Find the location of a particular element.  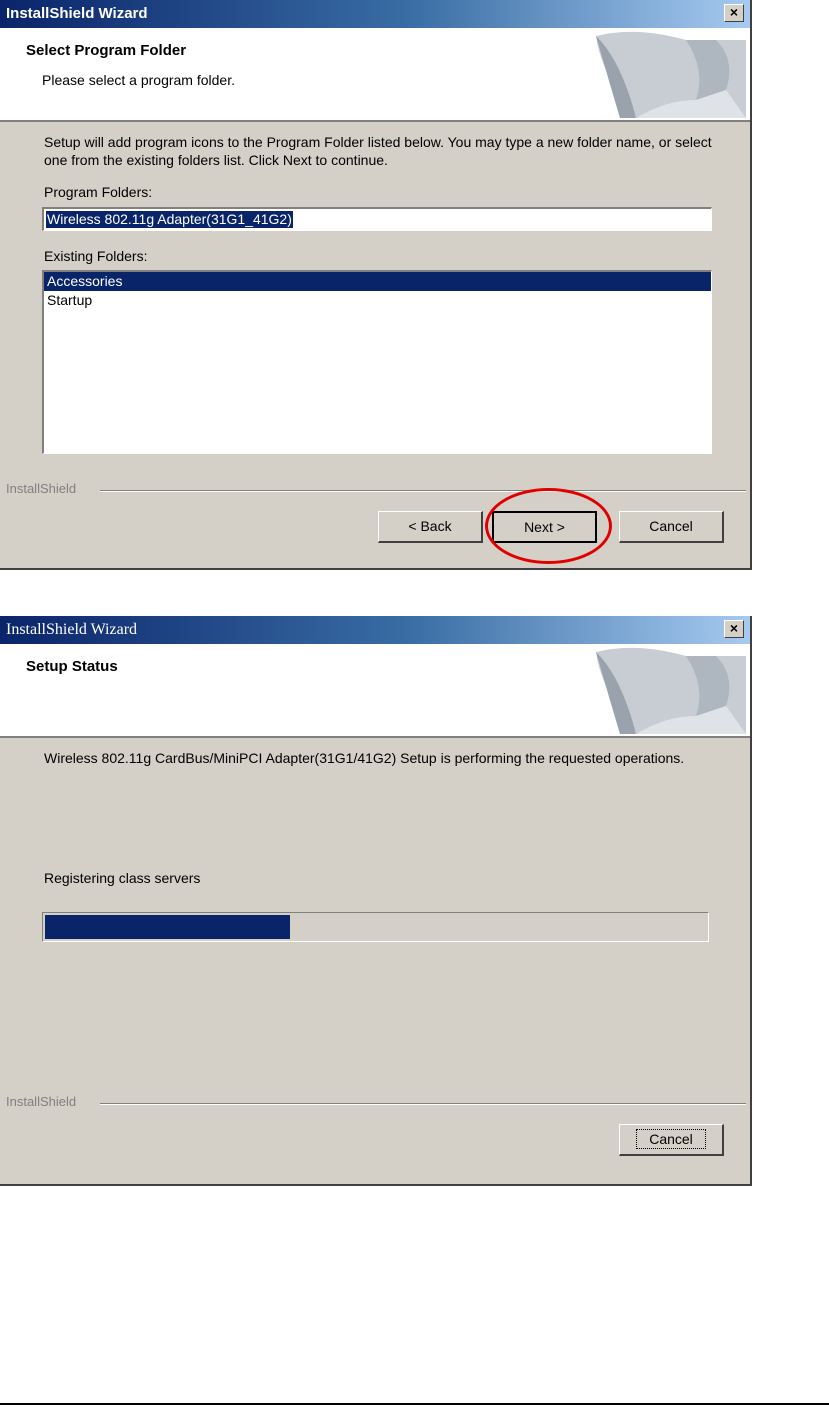

progress-bar is located at coordinates (375, 927).